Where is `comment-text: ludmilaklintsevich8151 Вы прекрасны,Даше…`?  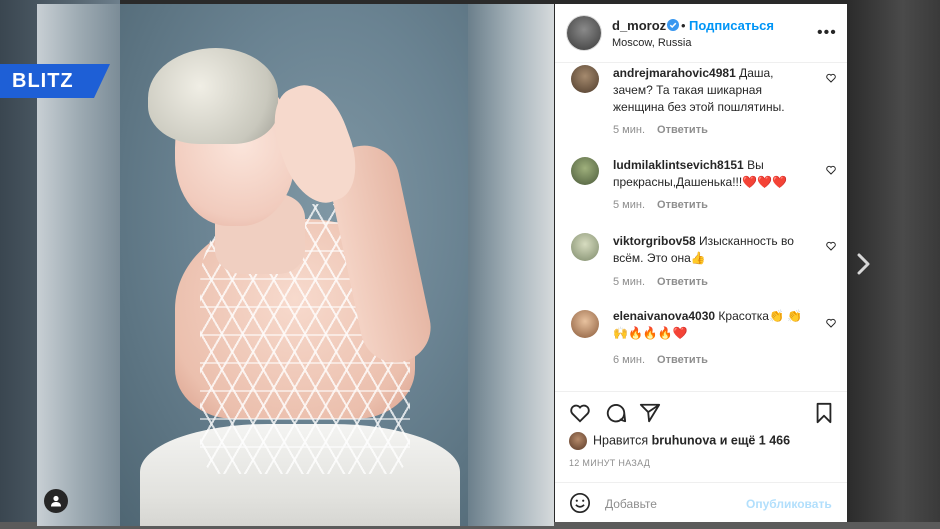 comment-text: ludmilaklintsevich8151 Вы прекрасны,Даше… is located at coordinates (713, 174).